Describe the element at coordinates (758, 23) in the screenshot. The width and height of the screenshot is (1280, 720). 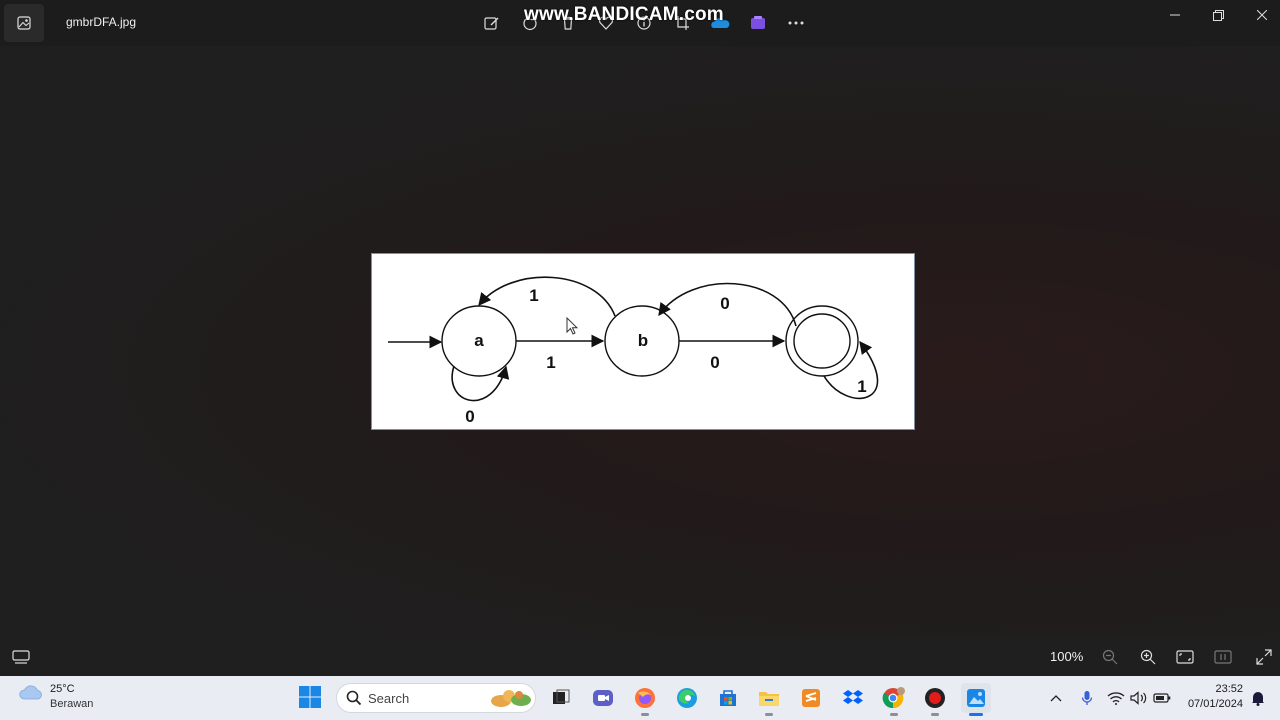
I see `clipchamp-icon` at that location.